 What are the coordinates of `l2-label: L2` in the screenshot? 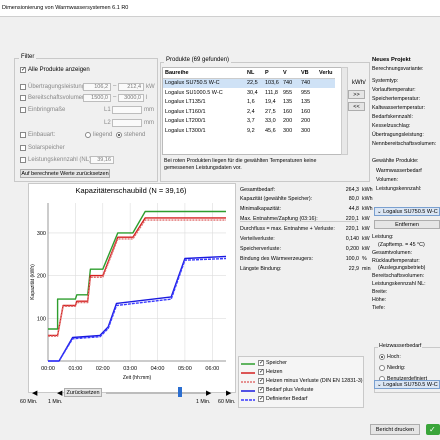 It's located at (107, 123).